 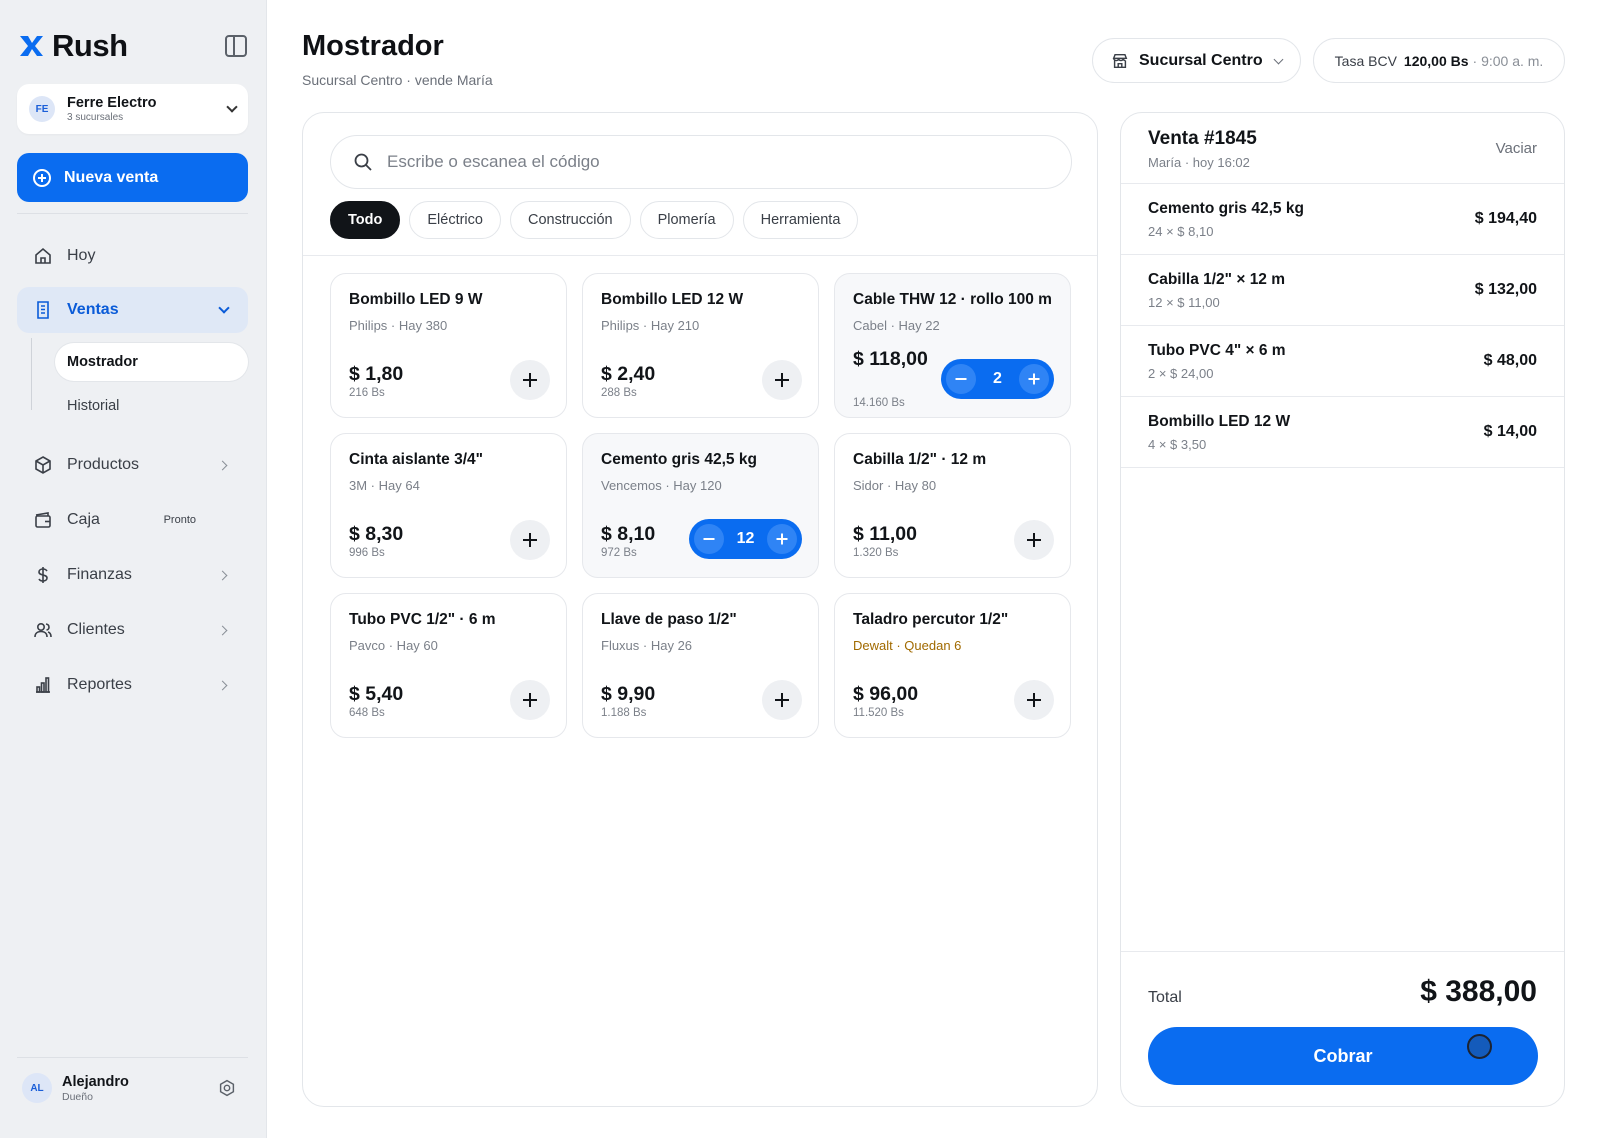 What do you see at coordinates (1196, 60) in the screenshot?
I see `branch-selector: Sucursal Centro` at bounding box center [1196, 60].